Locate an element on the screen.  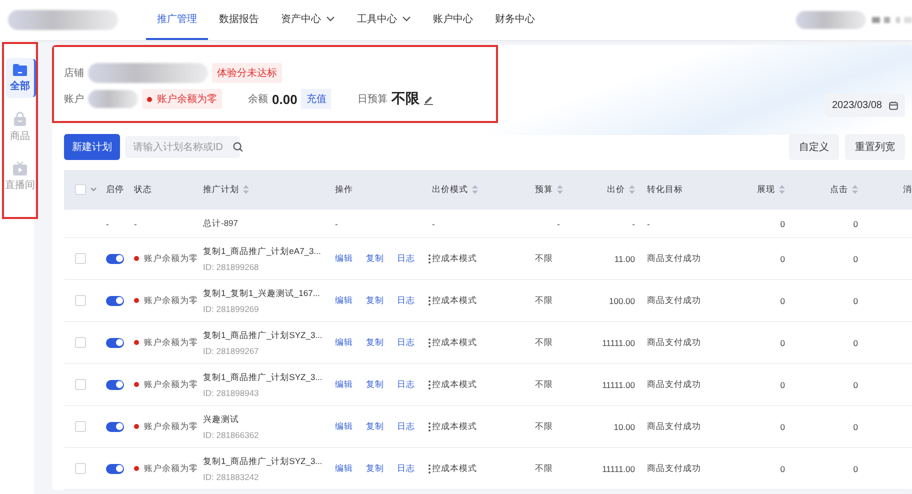
plan-id: ID: 281866362 is located at coordinates (231, 435).